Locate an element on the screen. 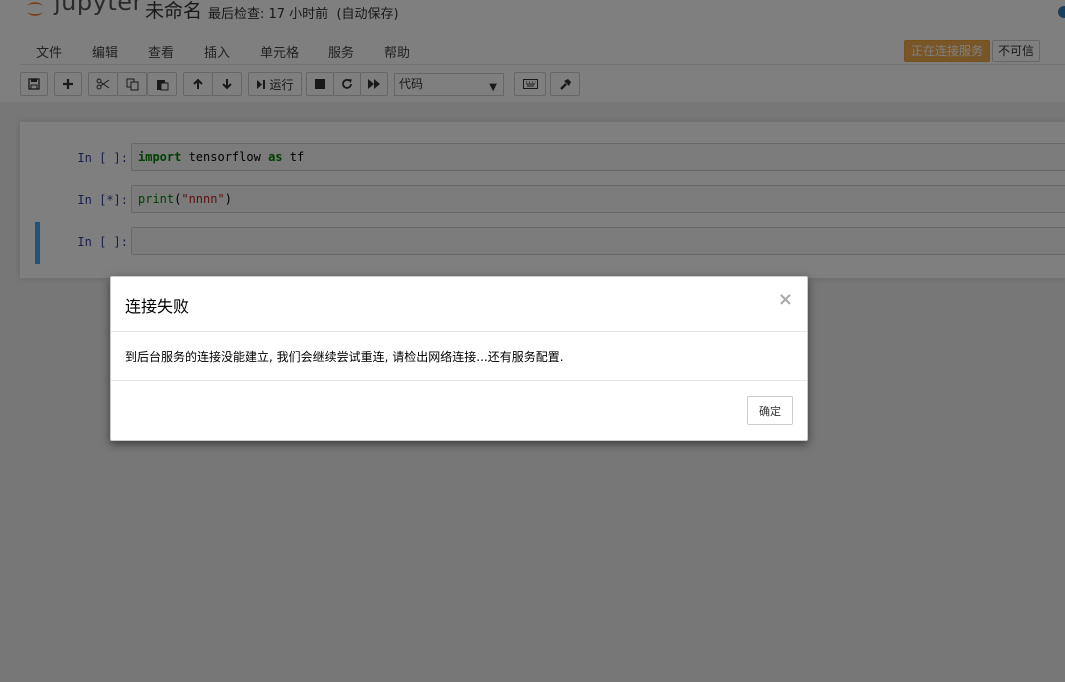 The image size is (1065, 682). modal-header: 连接失败 × is located at coordinates (459, 304).